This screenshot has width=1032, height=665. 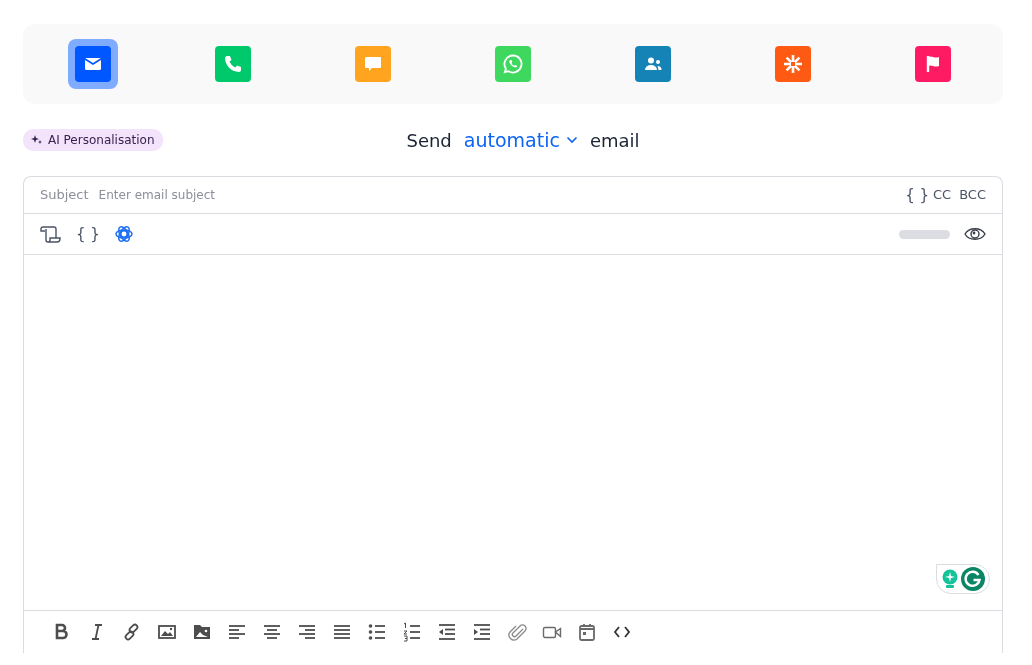 What do you see at coordinates (975, 234) in the screenshot?
I see `eye-icon` at bounding box center [975, 234].